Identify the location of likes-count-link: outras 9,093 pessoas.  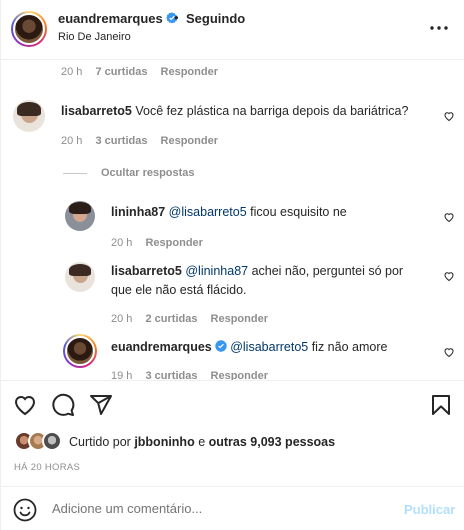
(272, 442).